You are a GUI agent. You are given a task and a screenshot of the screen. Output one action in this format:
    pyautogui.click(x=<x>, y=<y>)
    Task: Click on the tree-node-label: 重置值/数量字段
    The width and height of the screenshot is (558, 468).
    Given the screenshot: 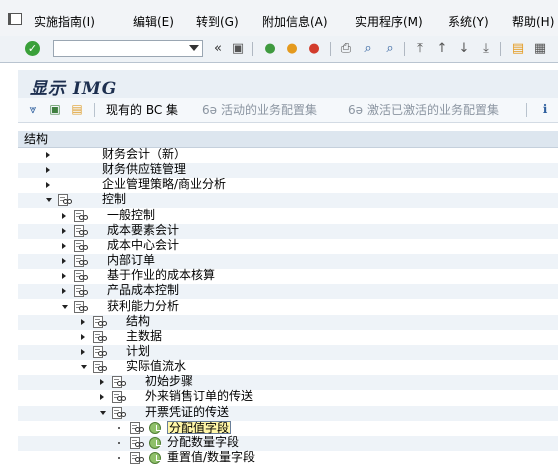 What is the action you would take?
    pyautogui.click(x=211, y=457)
    